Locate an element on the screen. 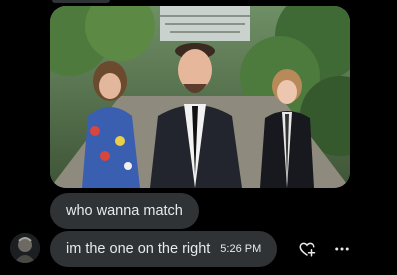 Image resolution: width=397 pixels, height=275 pixels. more-options-button is located at coordinates (342, 249).